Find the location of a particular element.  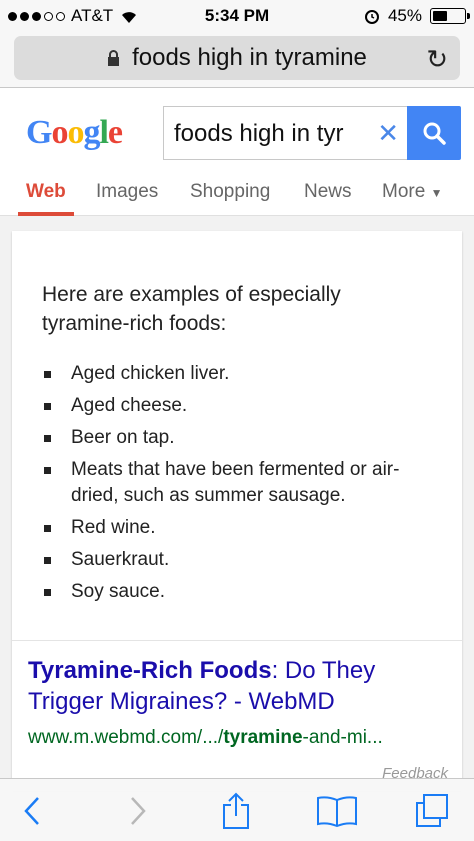

search-button is located at coordinates (434, 133).